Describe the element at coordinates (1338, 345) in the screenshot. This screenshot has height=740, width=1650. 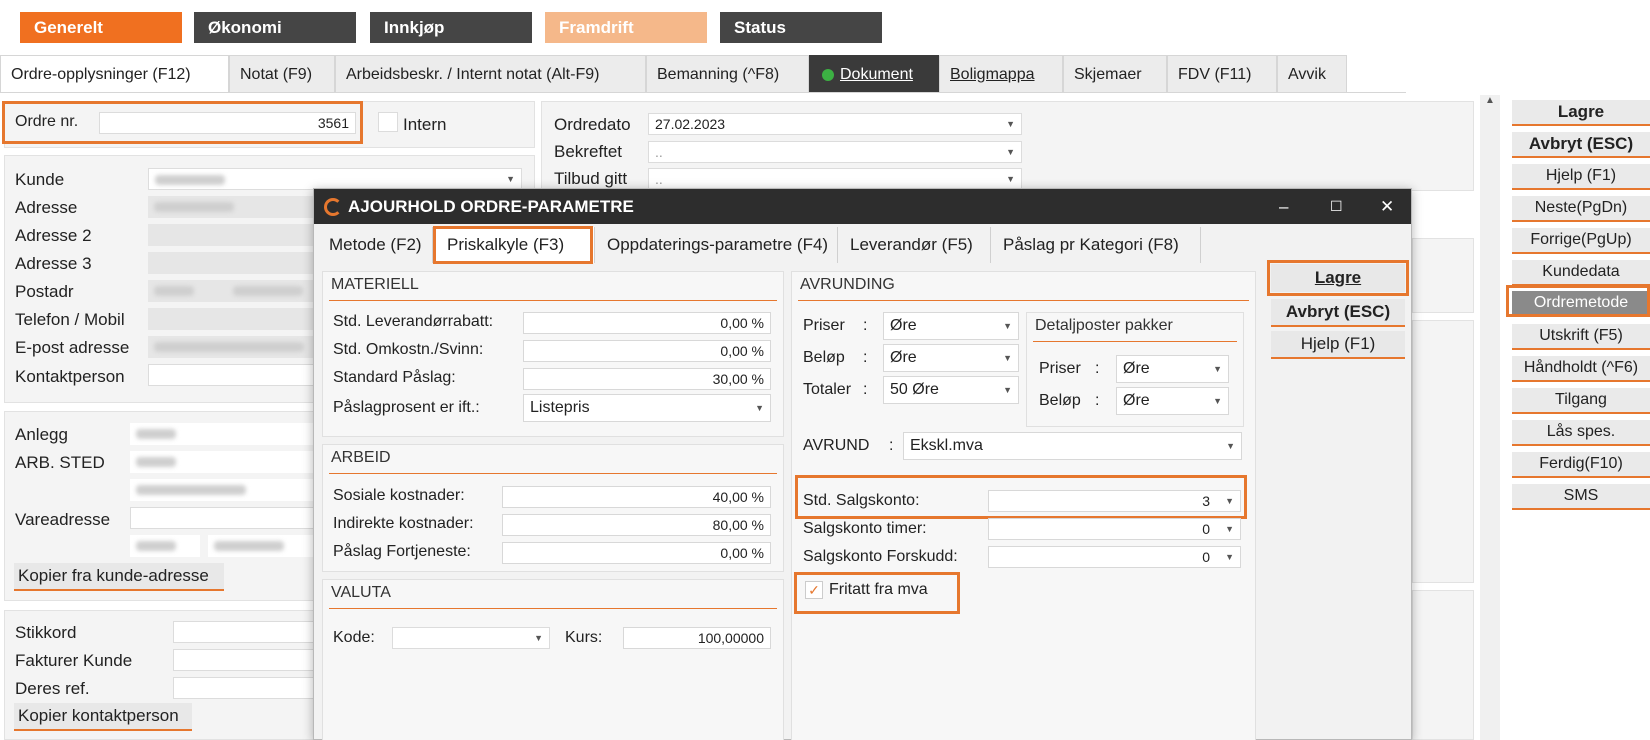
I see `dialog-help-button: Hjelp (F1)` at that location.